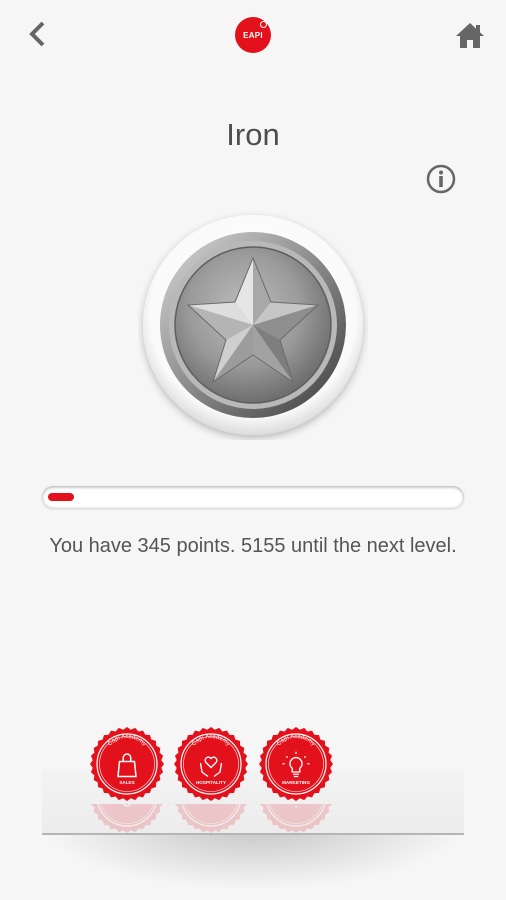  Describe the element at coordinates (253, 134) in the screenshot. I see `level-title: Iron` at that location.